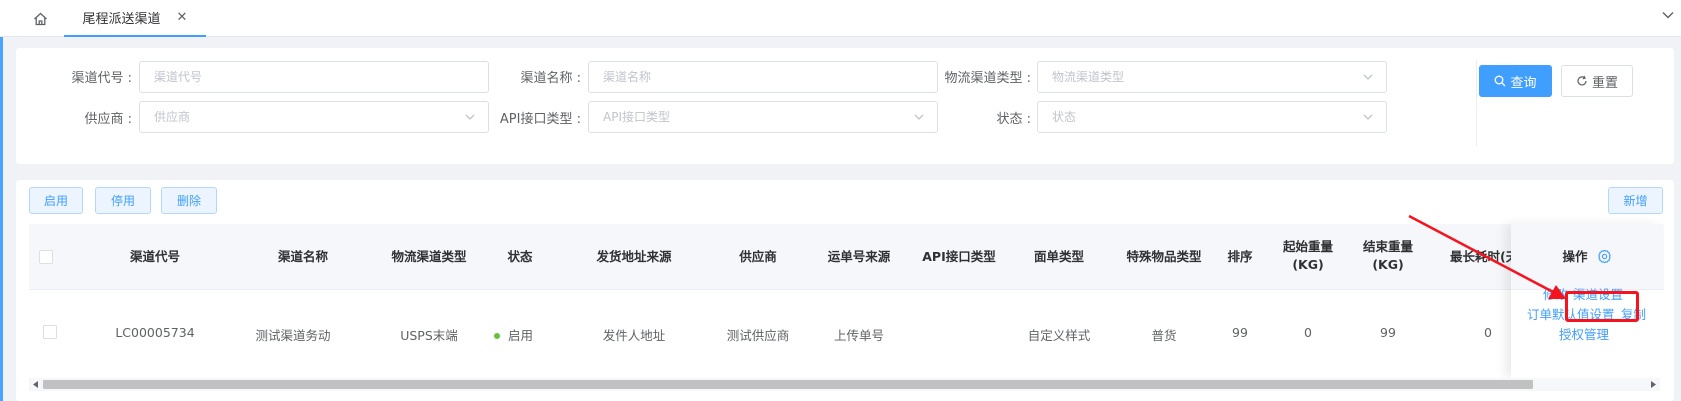 The image size is (1681, 401). Describe the element at coordinates (550, 78) in the screenshot. I see `channel-name-label: 渠道名称 :` at that location.